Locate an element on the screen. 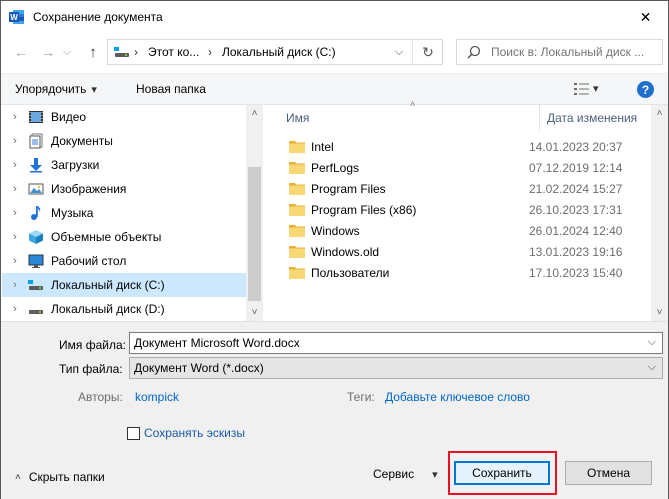 This screenshot has width=669, height=499. recent-locations-button: ⌵ is located at coordinates (67, 52).